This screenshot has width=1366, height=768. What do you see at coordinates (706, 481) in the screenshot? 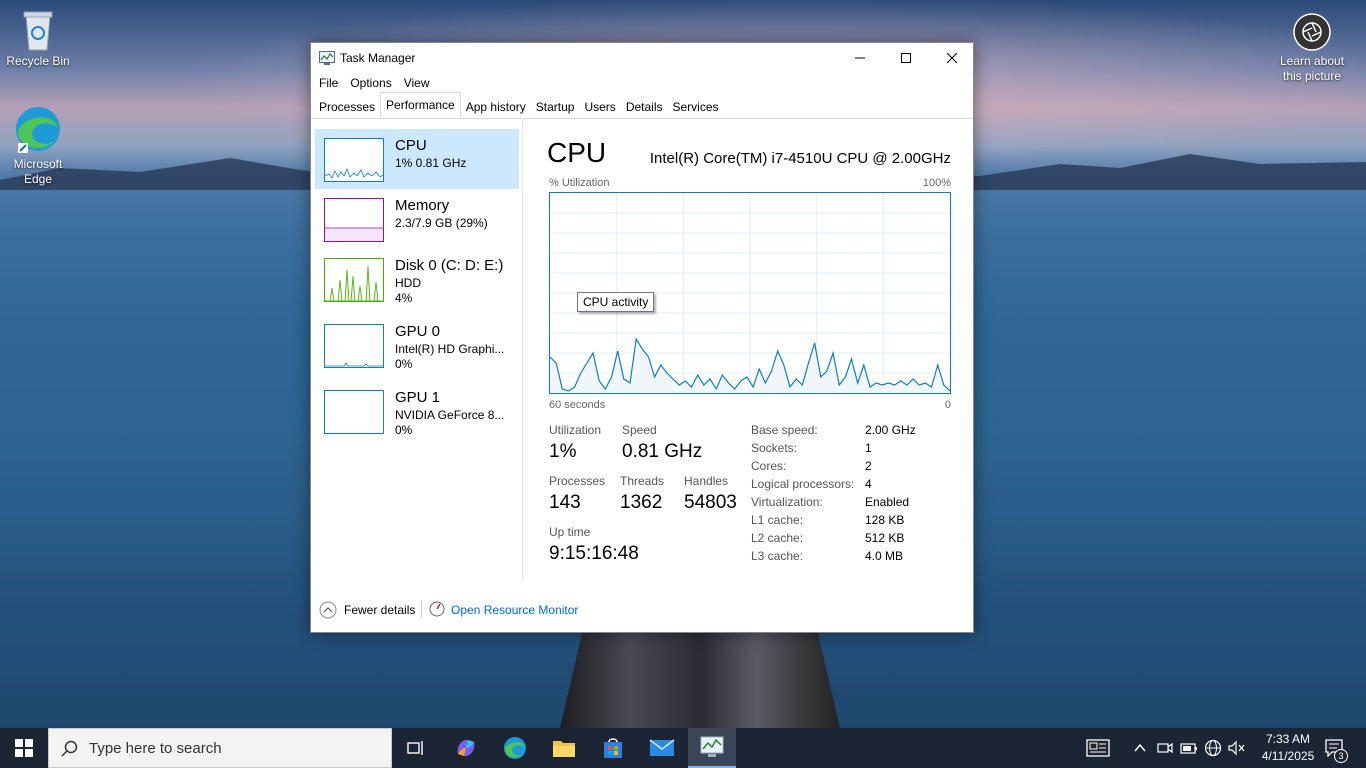
I see `handles-label: Handles` at bounding box center [706, 481].